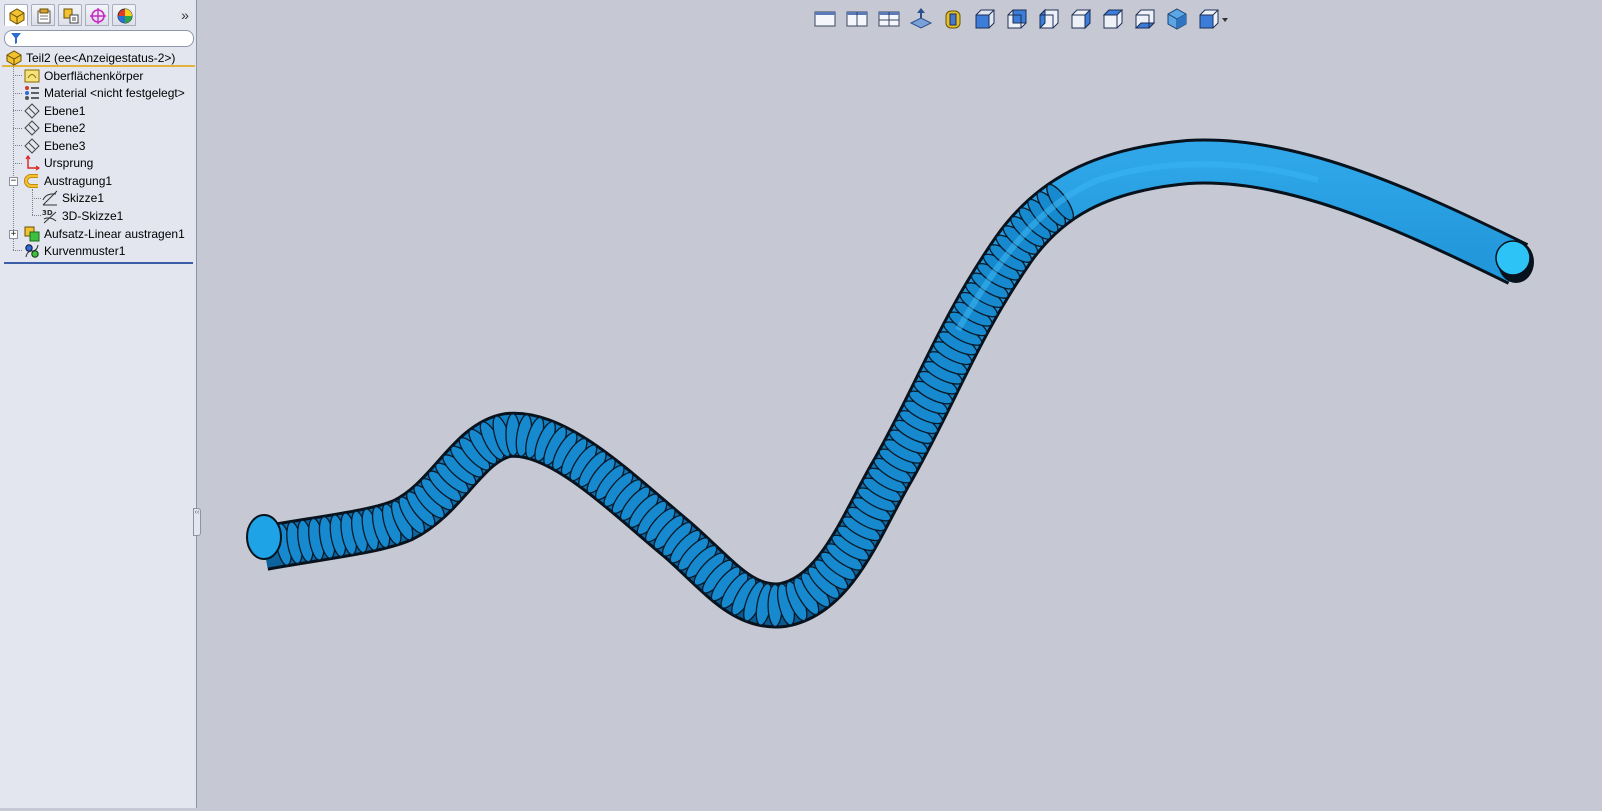 The height and width of the screenshot is (811, 1602). I want to click on tab-configuration-manager, so click(70, 15).